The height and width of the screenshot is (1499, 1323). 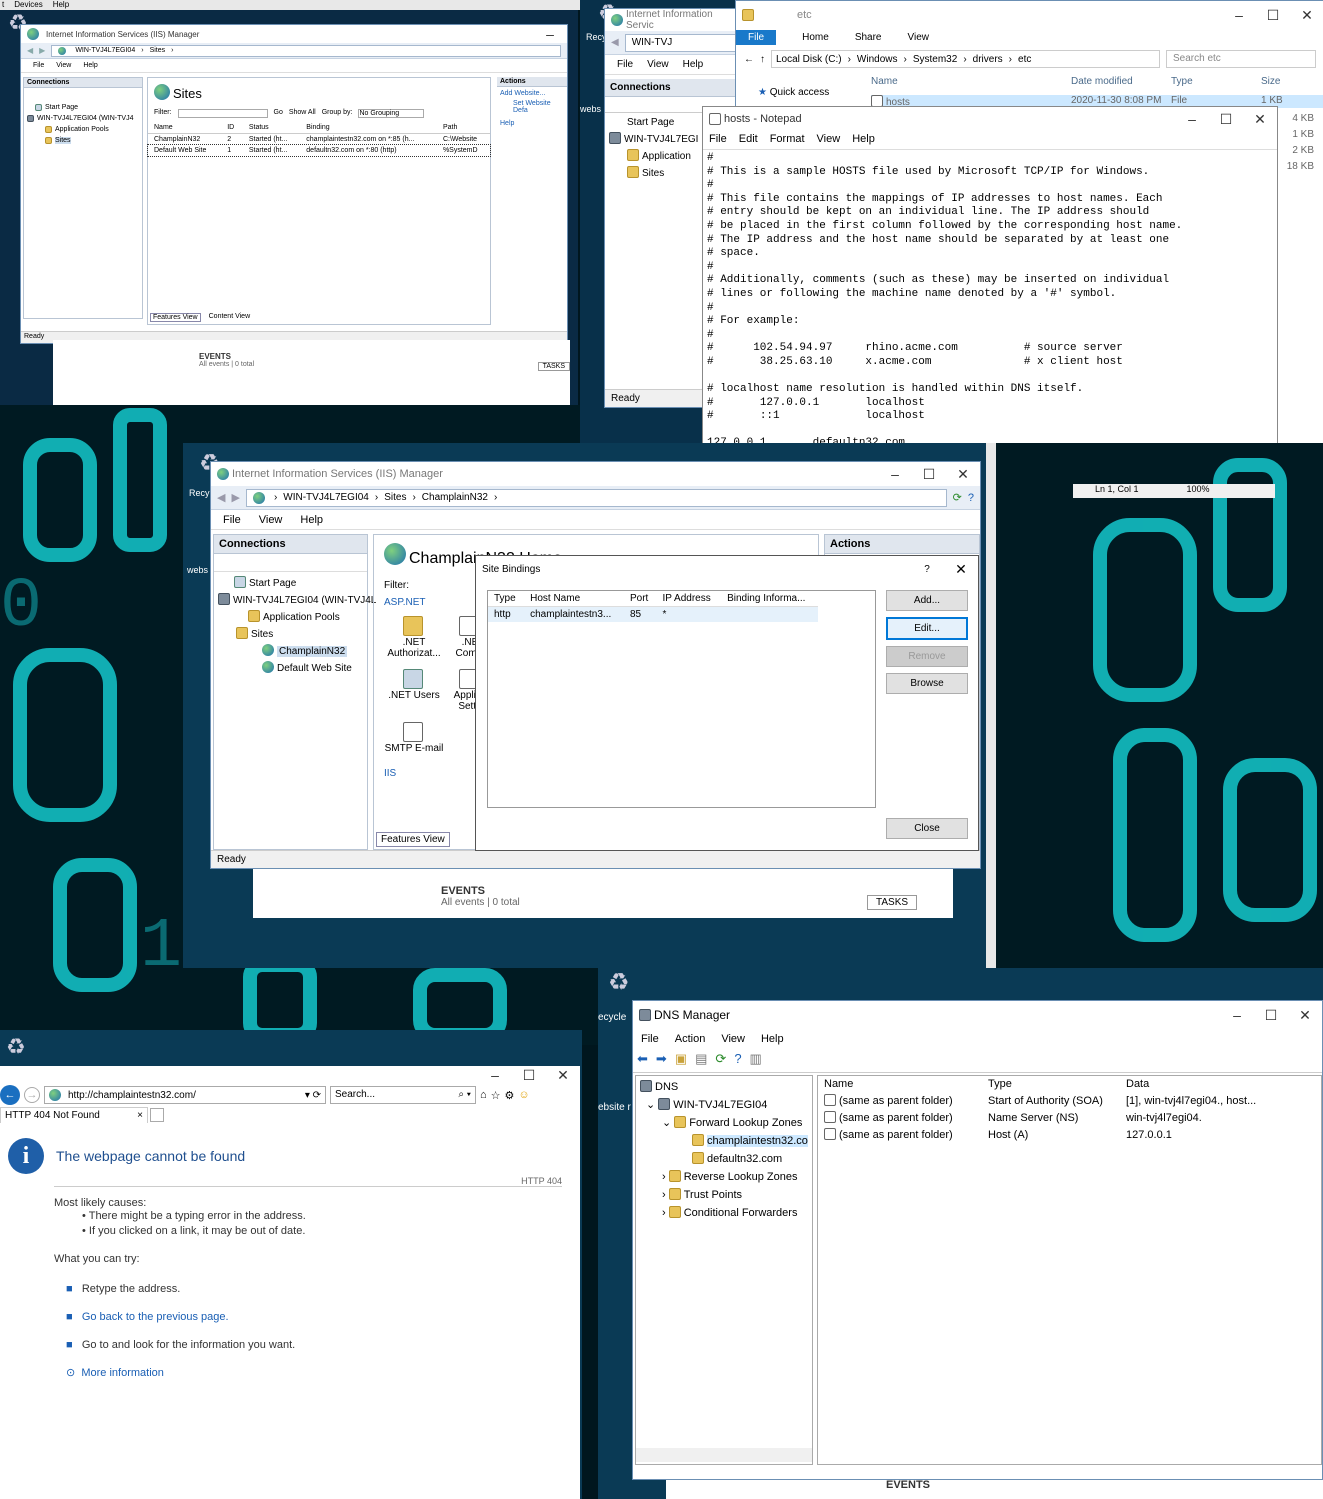 What do you see at coordinates (1270, 81) in the screenshot?
I see `col-size: Size` at bounding box center [1270, 81].